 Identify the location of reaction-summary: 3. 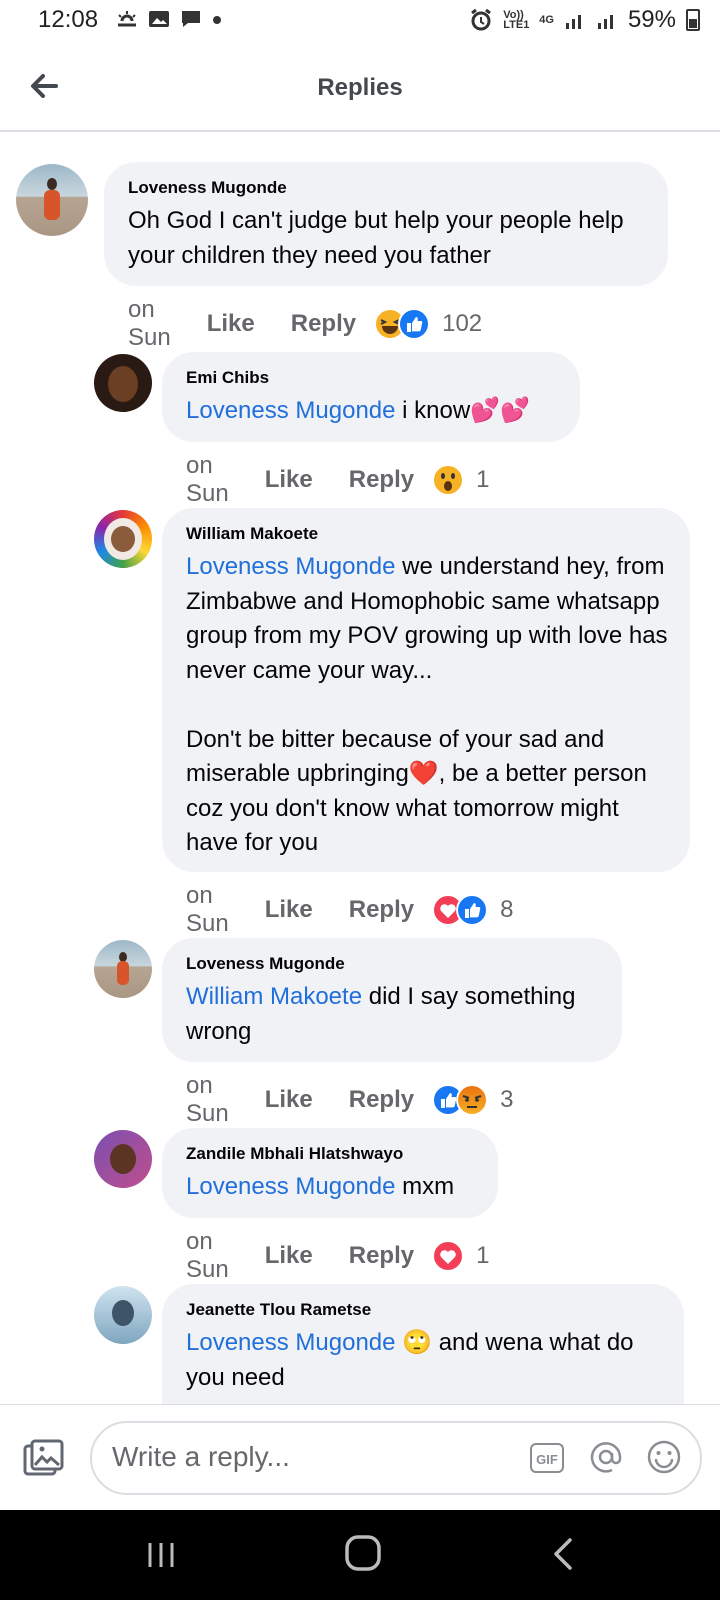
(472, 1100).